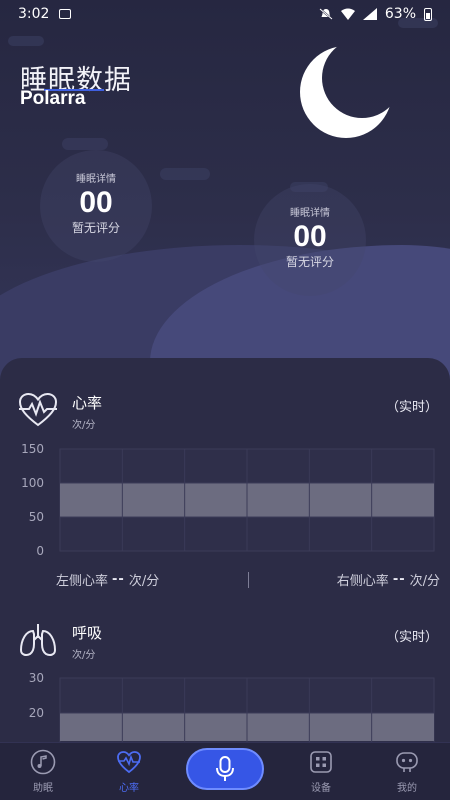 Image resolution: width=450 pixels, height=800 pixels. Describe the element at coordinates (87, 403) in the screenshot. I see `heart-rate-title: 心率` at that location.